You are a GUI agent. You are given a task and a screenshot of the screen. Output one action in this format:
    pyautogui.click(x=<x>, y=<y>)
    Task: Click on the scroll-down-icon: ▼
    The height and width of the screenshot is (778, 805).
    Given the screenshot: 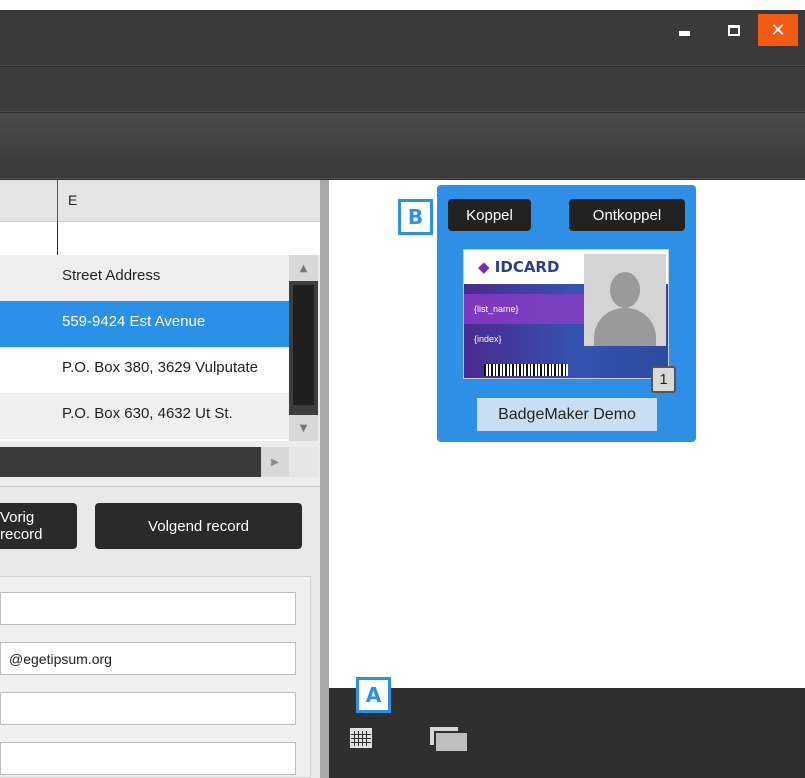 What is the action you would take?
    pyautogui.click(x=303, y=428)
    